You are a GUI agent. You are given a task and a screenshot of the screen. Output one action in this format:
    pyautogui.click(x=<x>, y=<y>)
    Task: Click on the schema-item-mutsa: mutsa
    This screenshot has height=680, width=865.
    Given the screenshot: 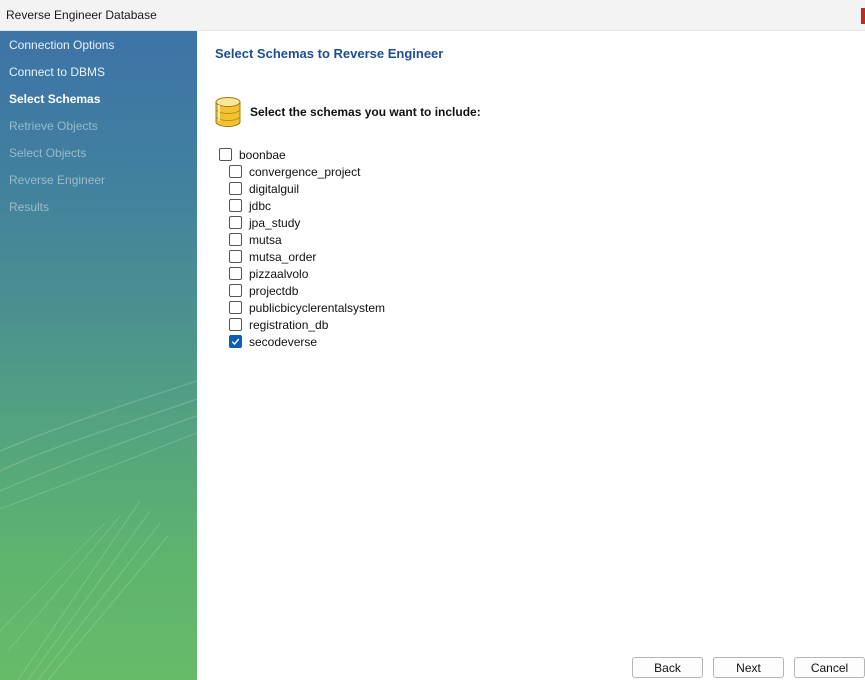 What is the action you would take?
    pyautogui.click(x=255, y=239)
    